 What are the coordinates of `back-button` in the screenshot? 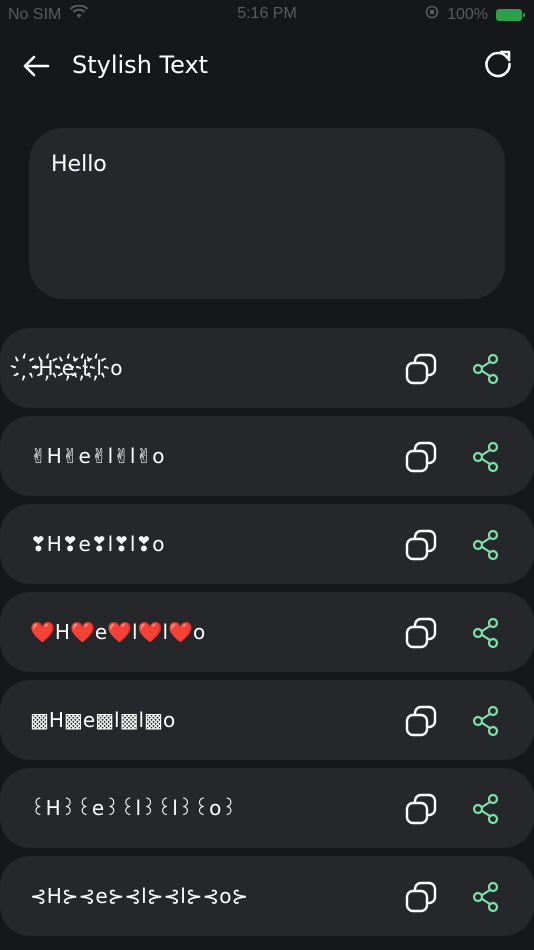 It's located at (36, 66).